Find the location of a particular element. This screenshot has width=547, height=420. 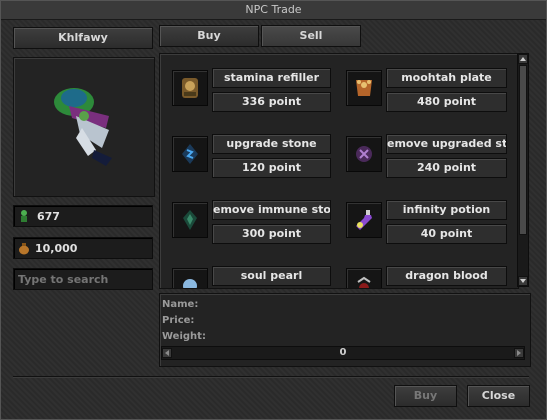

footer-divider is located at coordinates (271, 377).